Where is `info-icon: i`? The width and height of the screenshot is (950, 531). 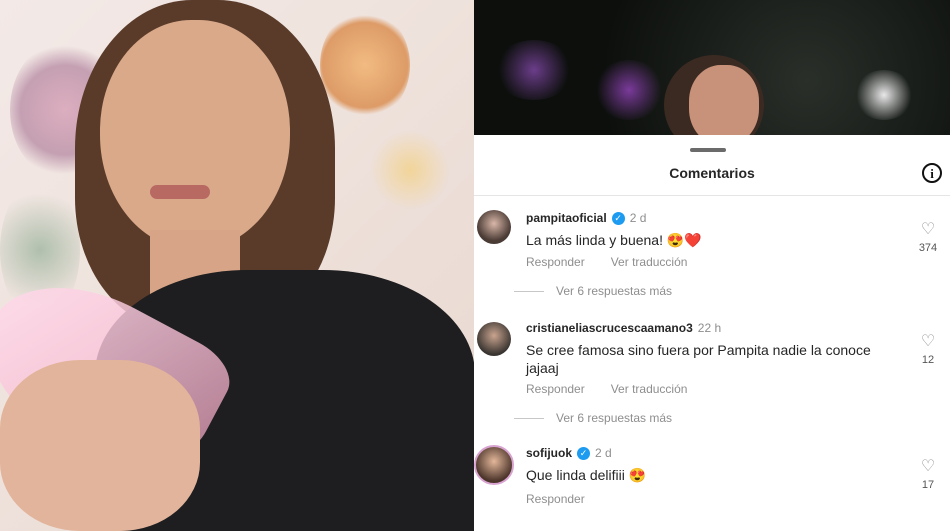
info-icon: i is located at coordinates (932, 173).